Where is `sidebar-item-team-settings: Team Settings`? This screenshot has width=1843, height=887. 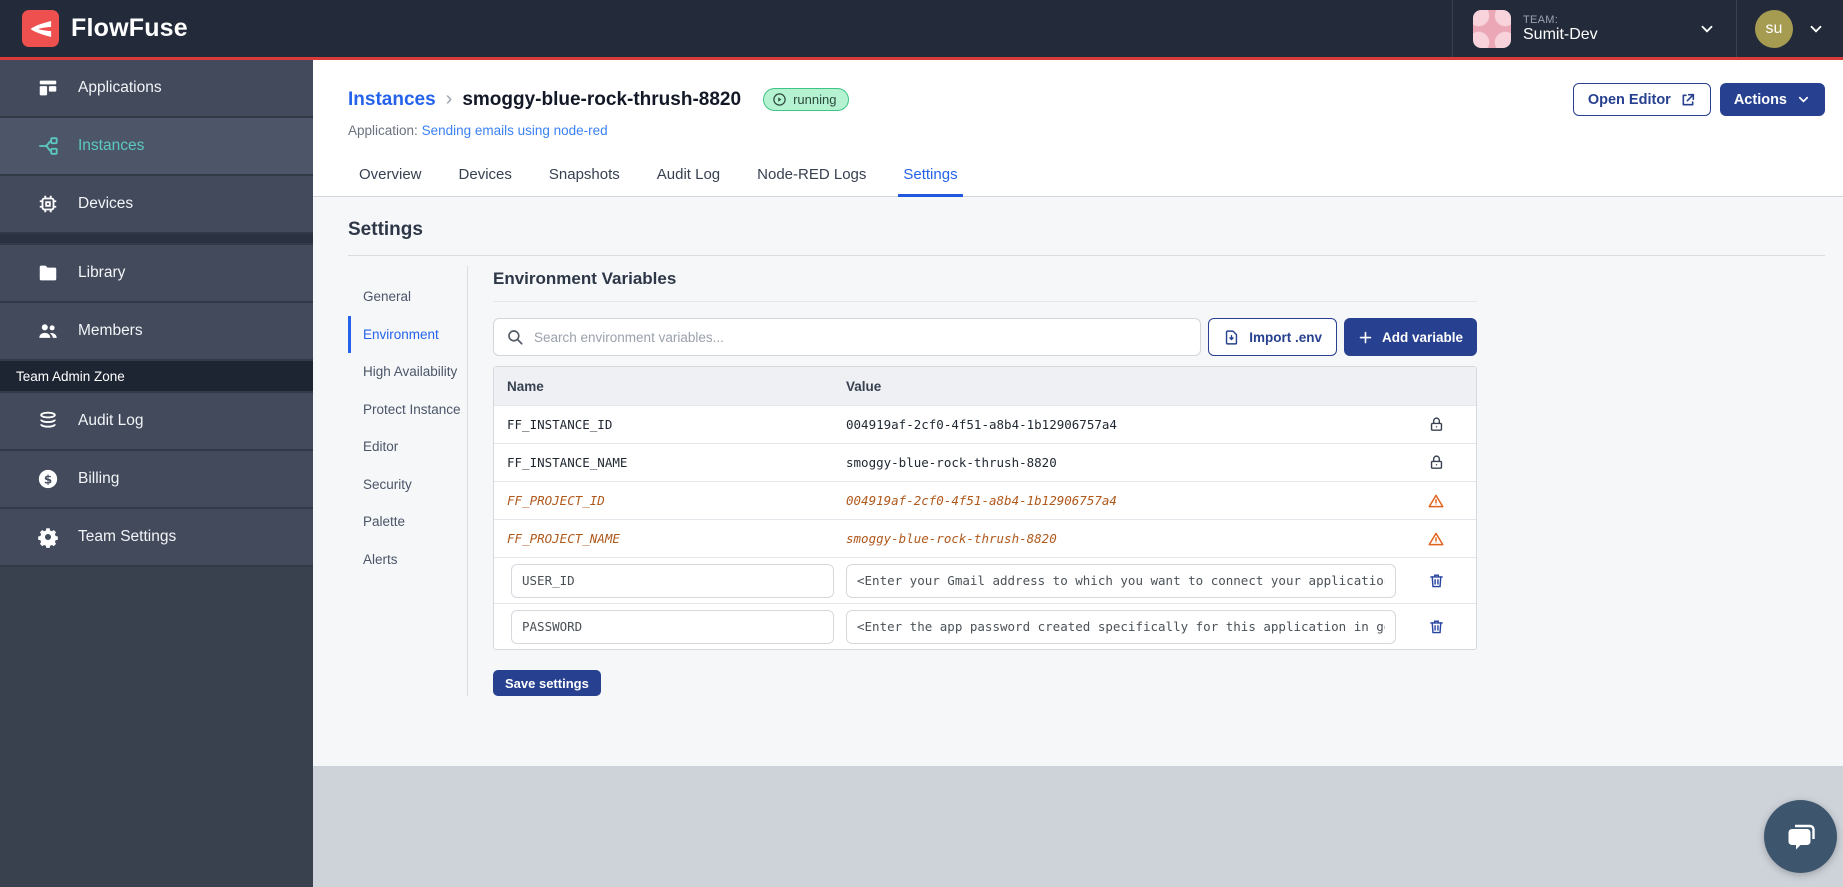
sidebar-item-team-settings: Team Settings is located at coordinates (156, 537).